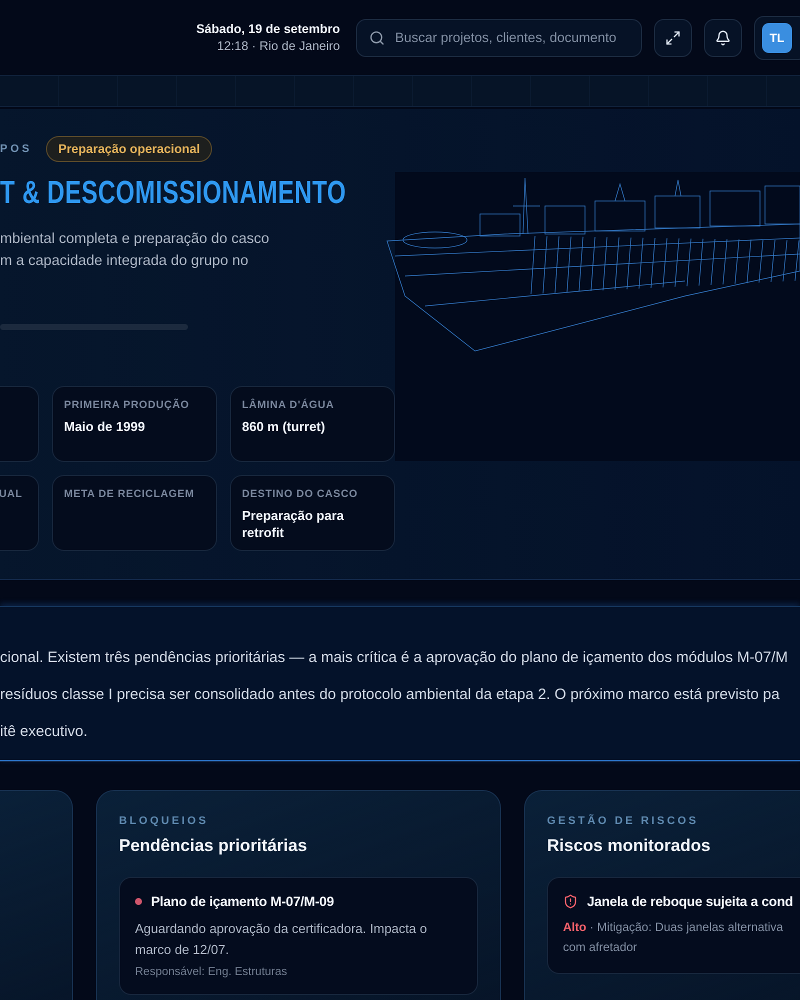 The height and width of the screenshot is (1000, 800). I want to click on stat-value: Preparação para retrofit, so click(293, 524).